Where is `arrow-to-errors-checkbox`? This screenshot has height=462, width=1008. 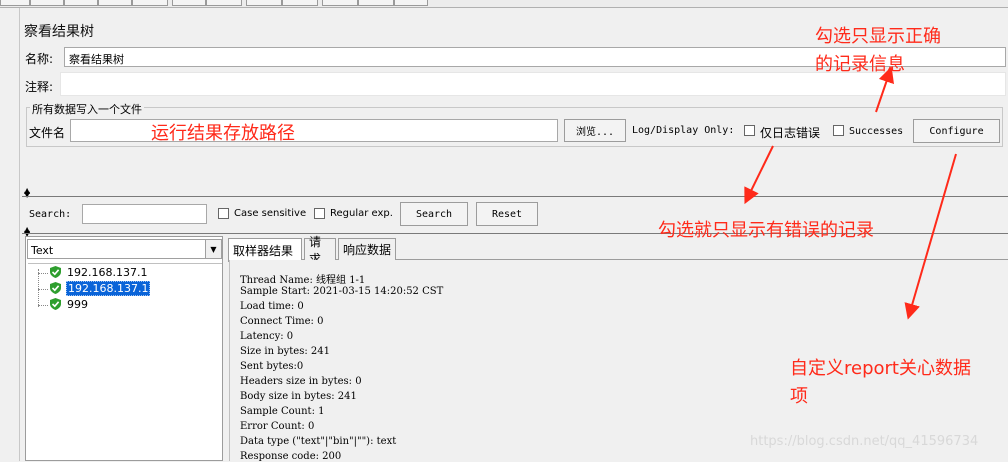 arrow-to-errors-checkbox is located at coordinates (759, 175).